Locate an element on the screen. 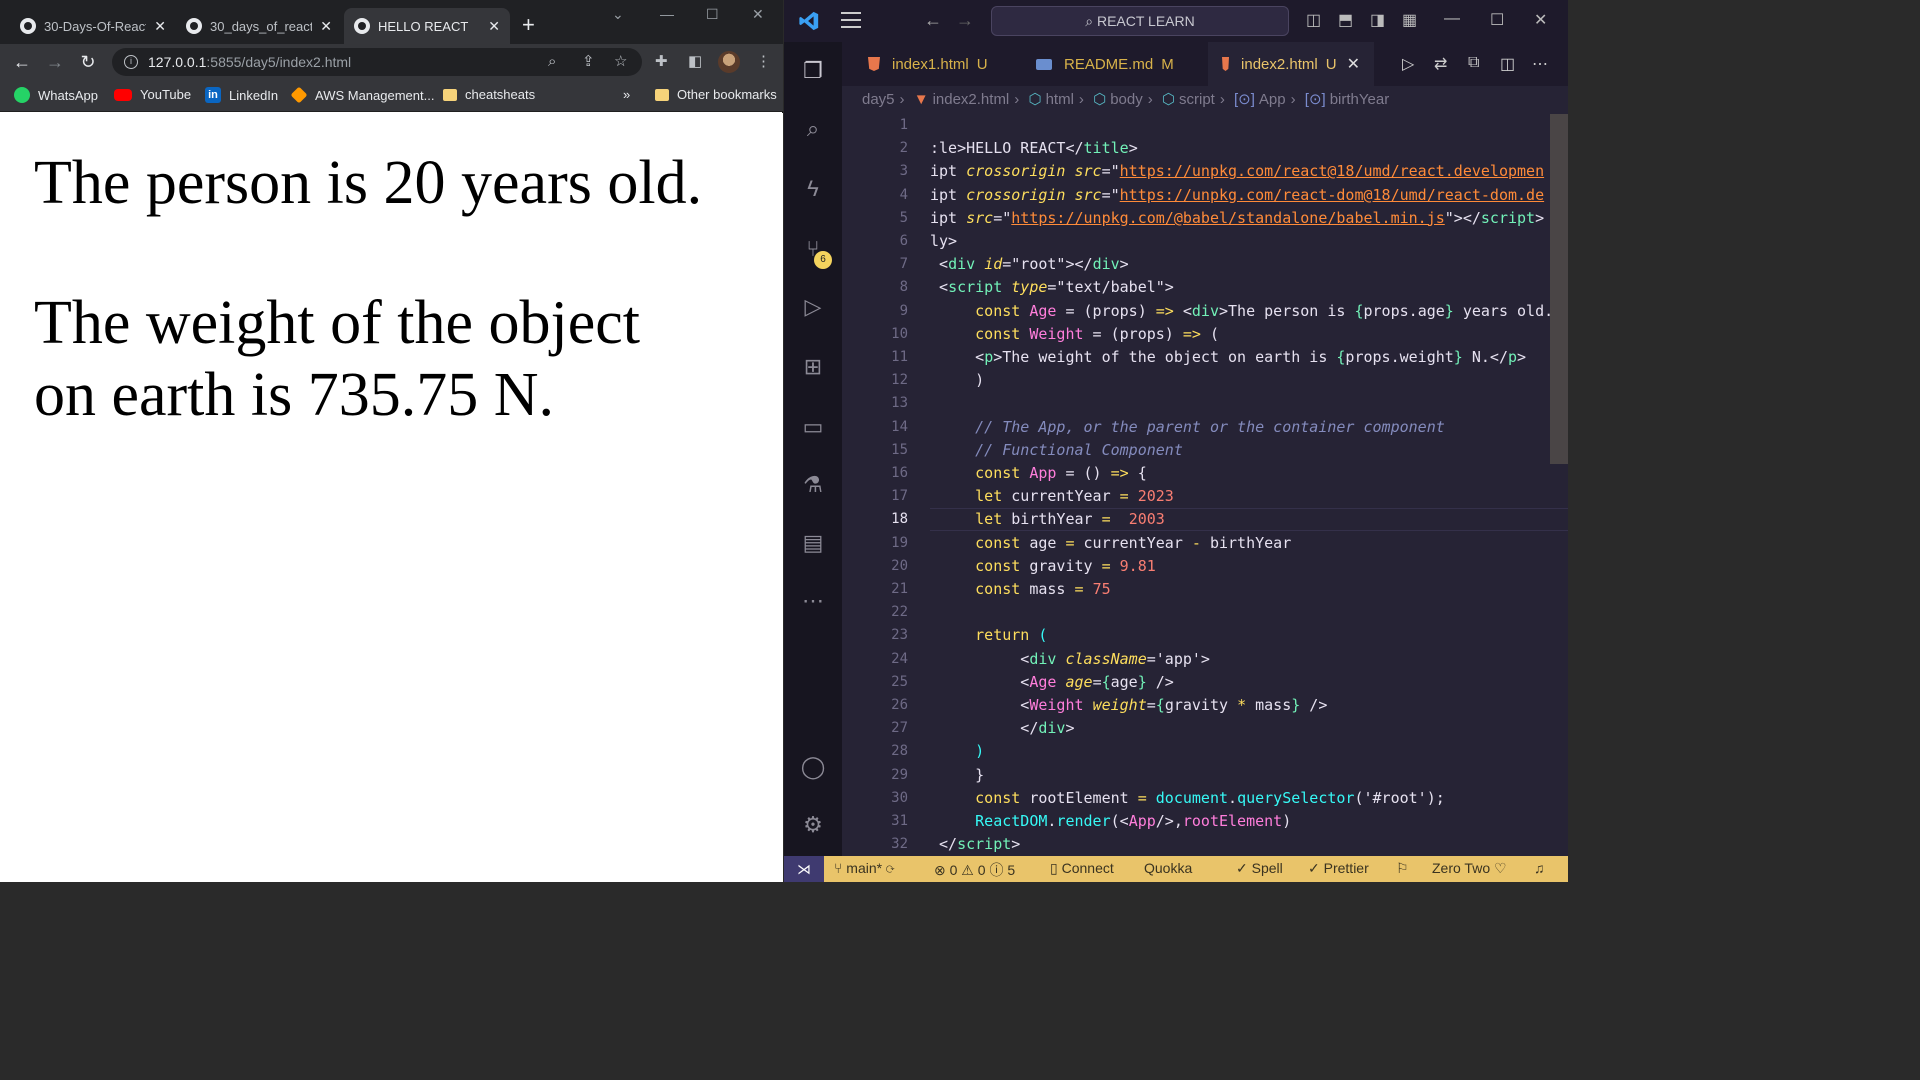  tab-readme-md: README.md M is located at coordinates (1112, 64).